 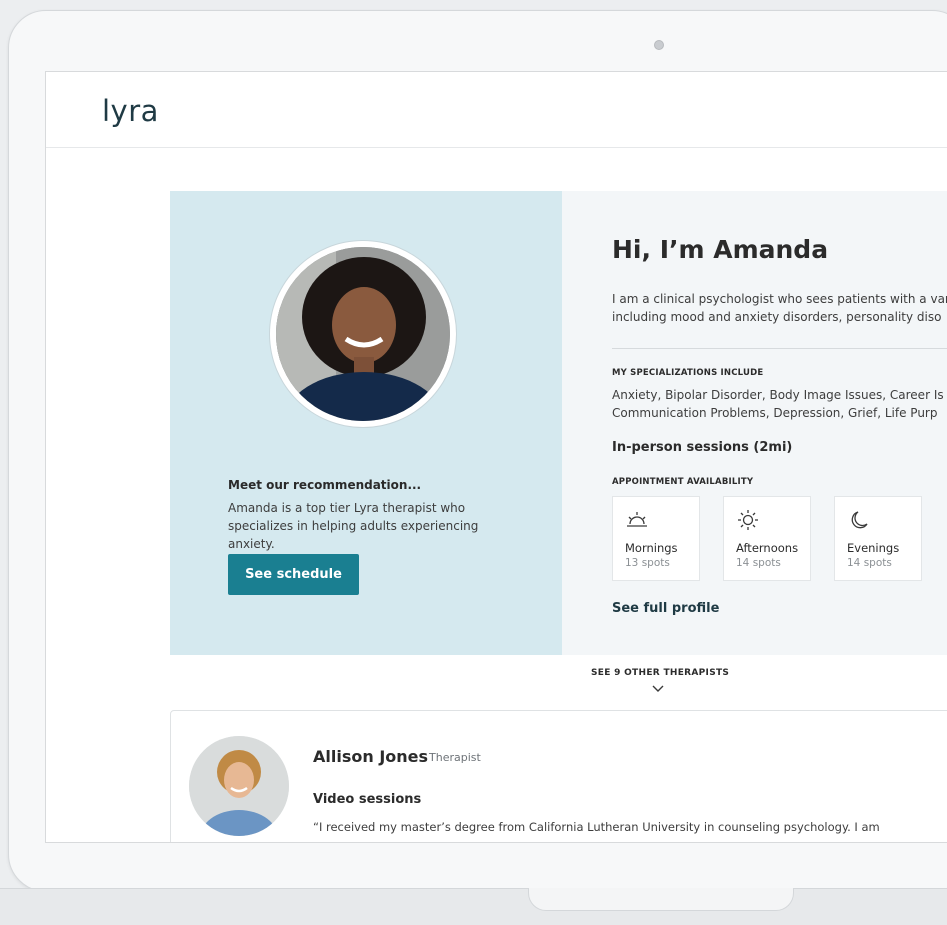 What do you see at coordinates (779, 348) in the screenshot?
I see `divider` at bounding box center [779, 348].